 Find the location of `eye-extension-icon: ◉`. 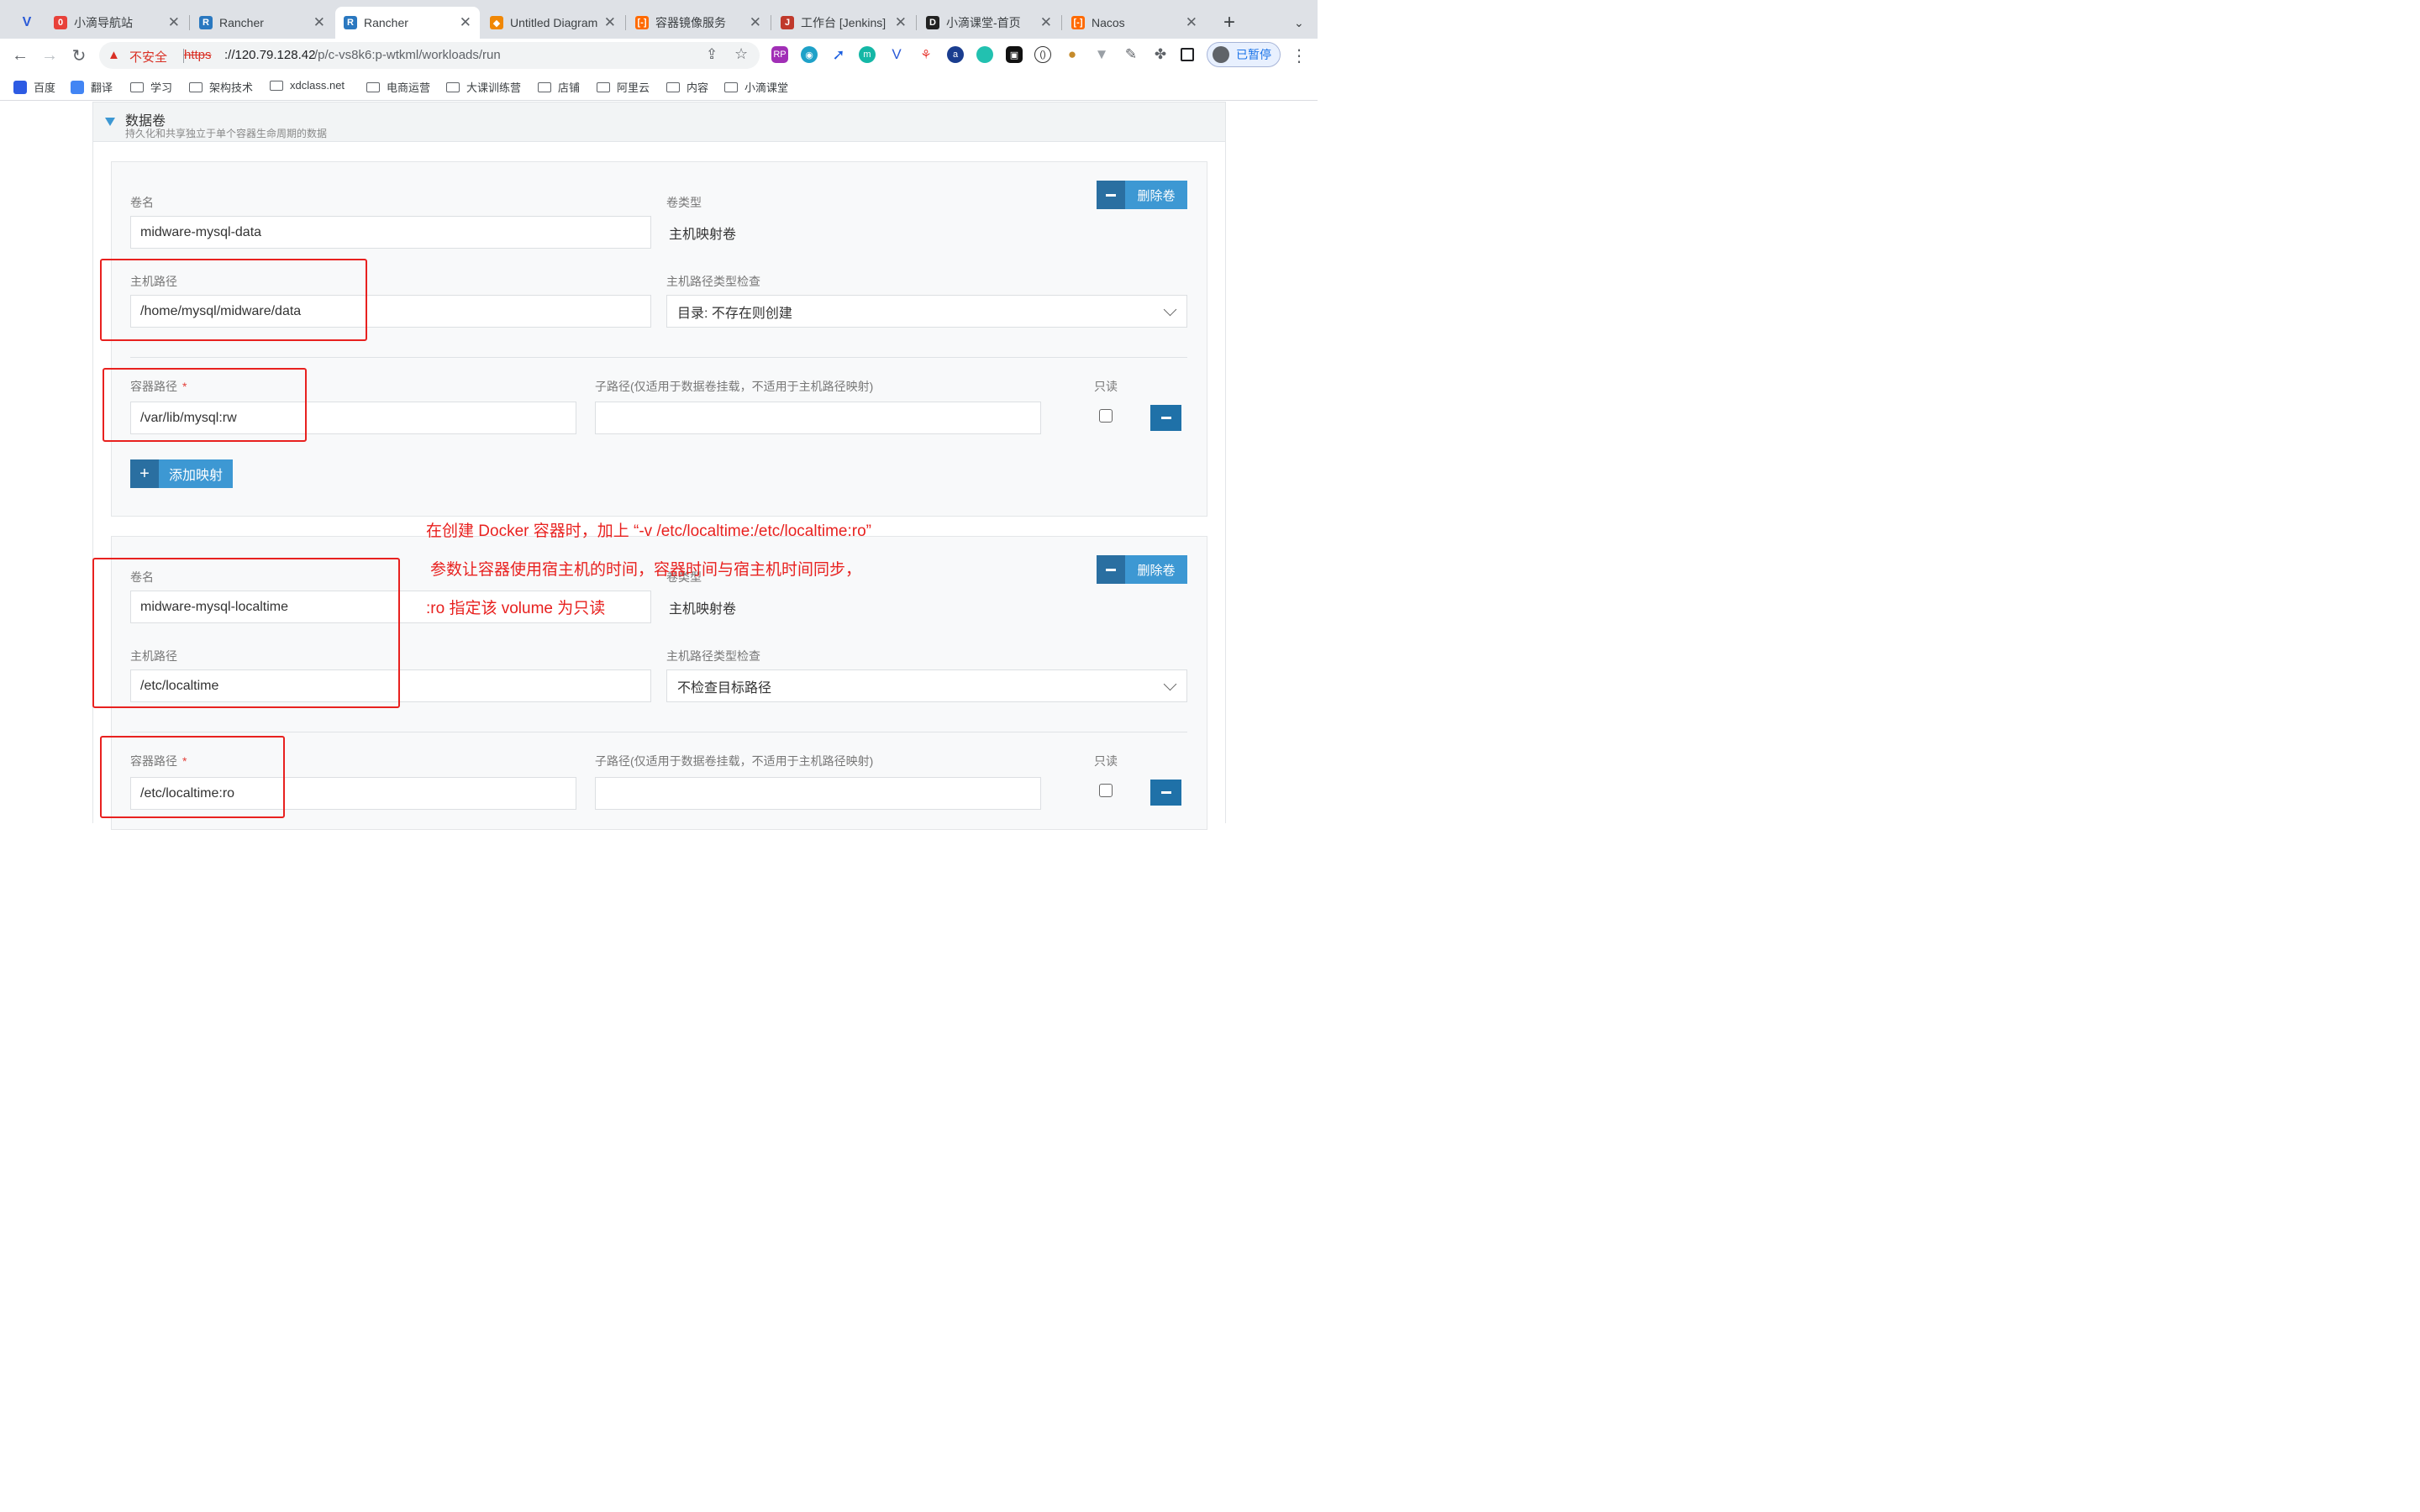

eye-extension-icon: ◉ is located at coordinates (810, 54).